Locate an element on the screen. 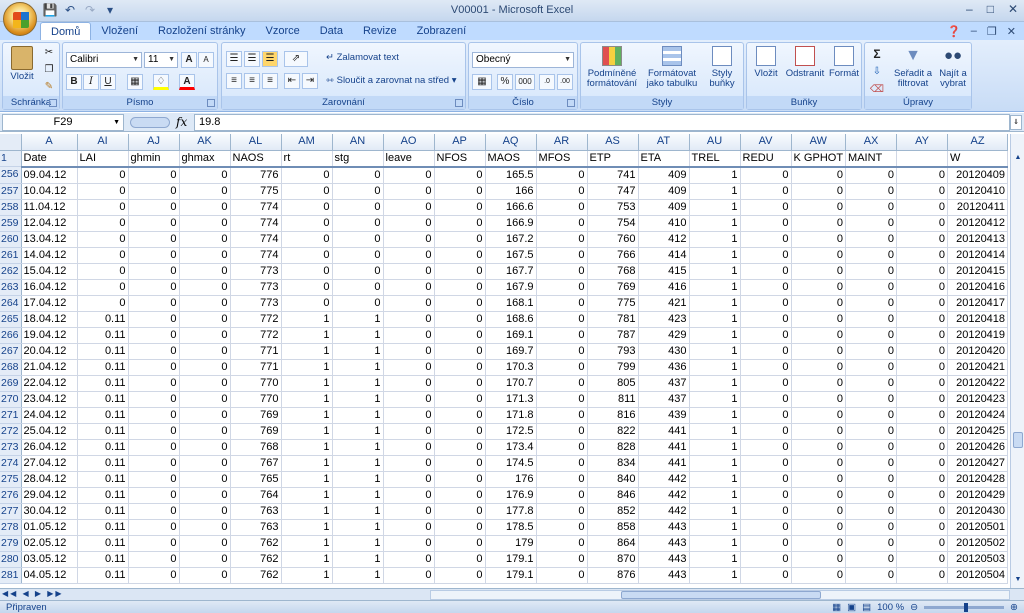 The width and height of the screenshot is (1024, 613). tab-insert: Vložení is located at coordinates (119, 31).